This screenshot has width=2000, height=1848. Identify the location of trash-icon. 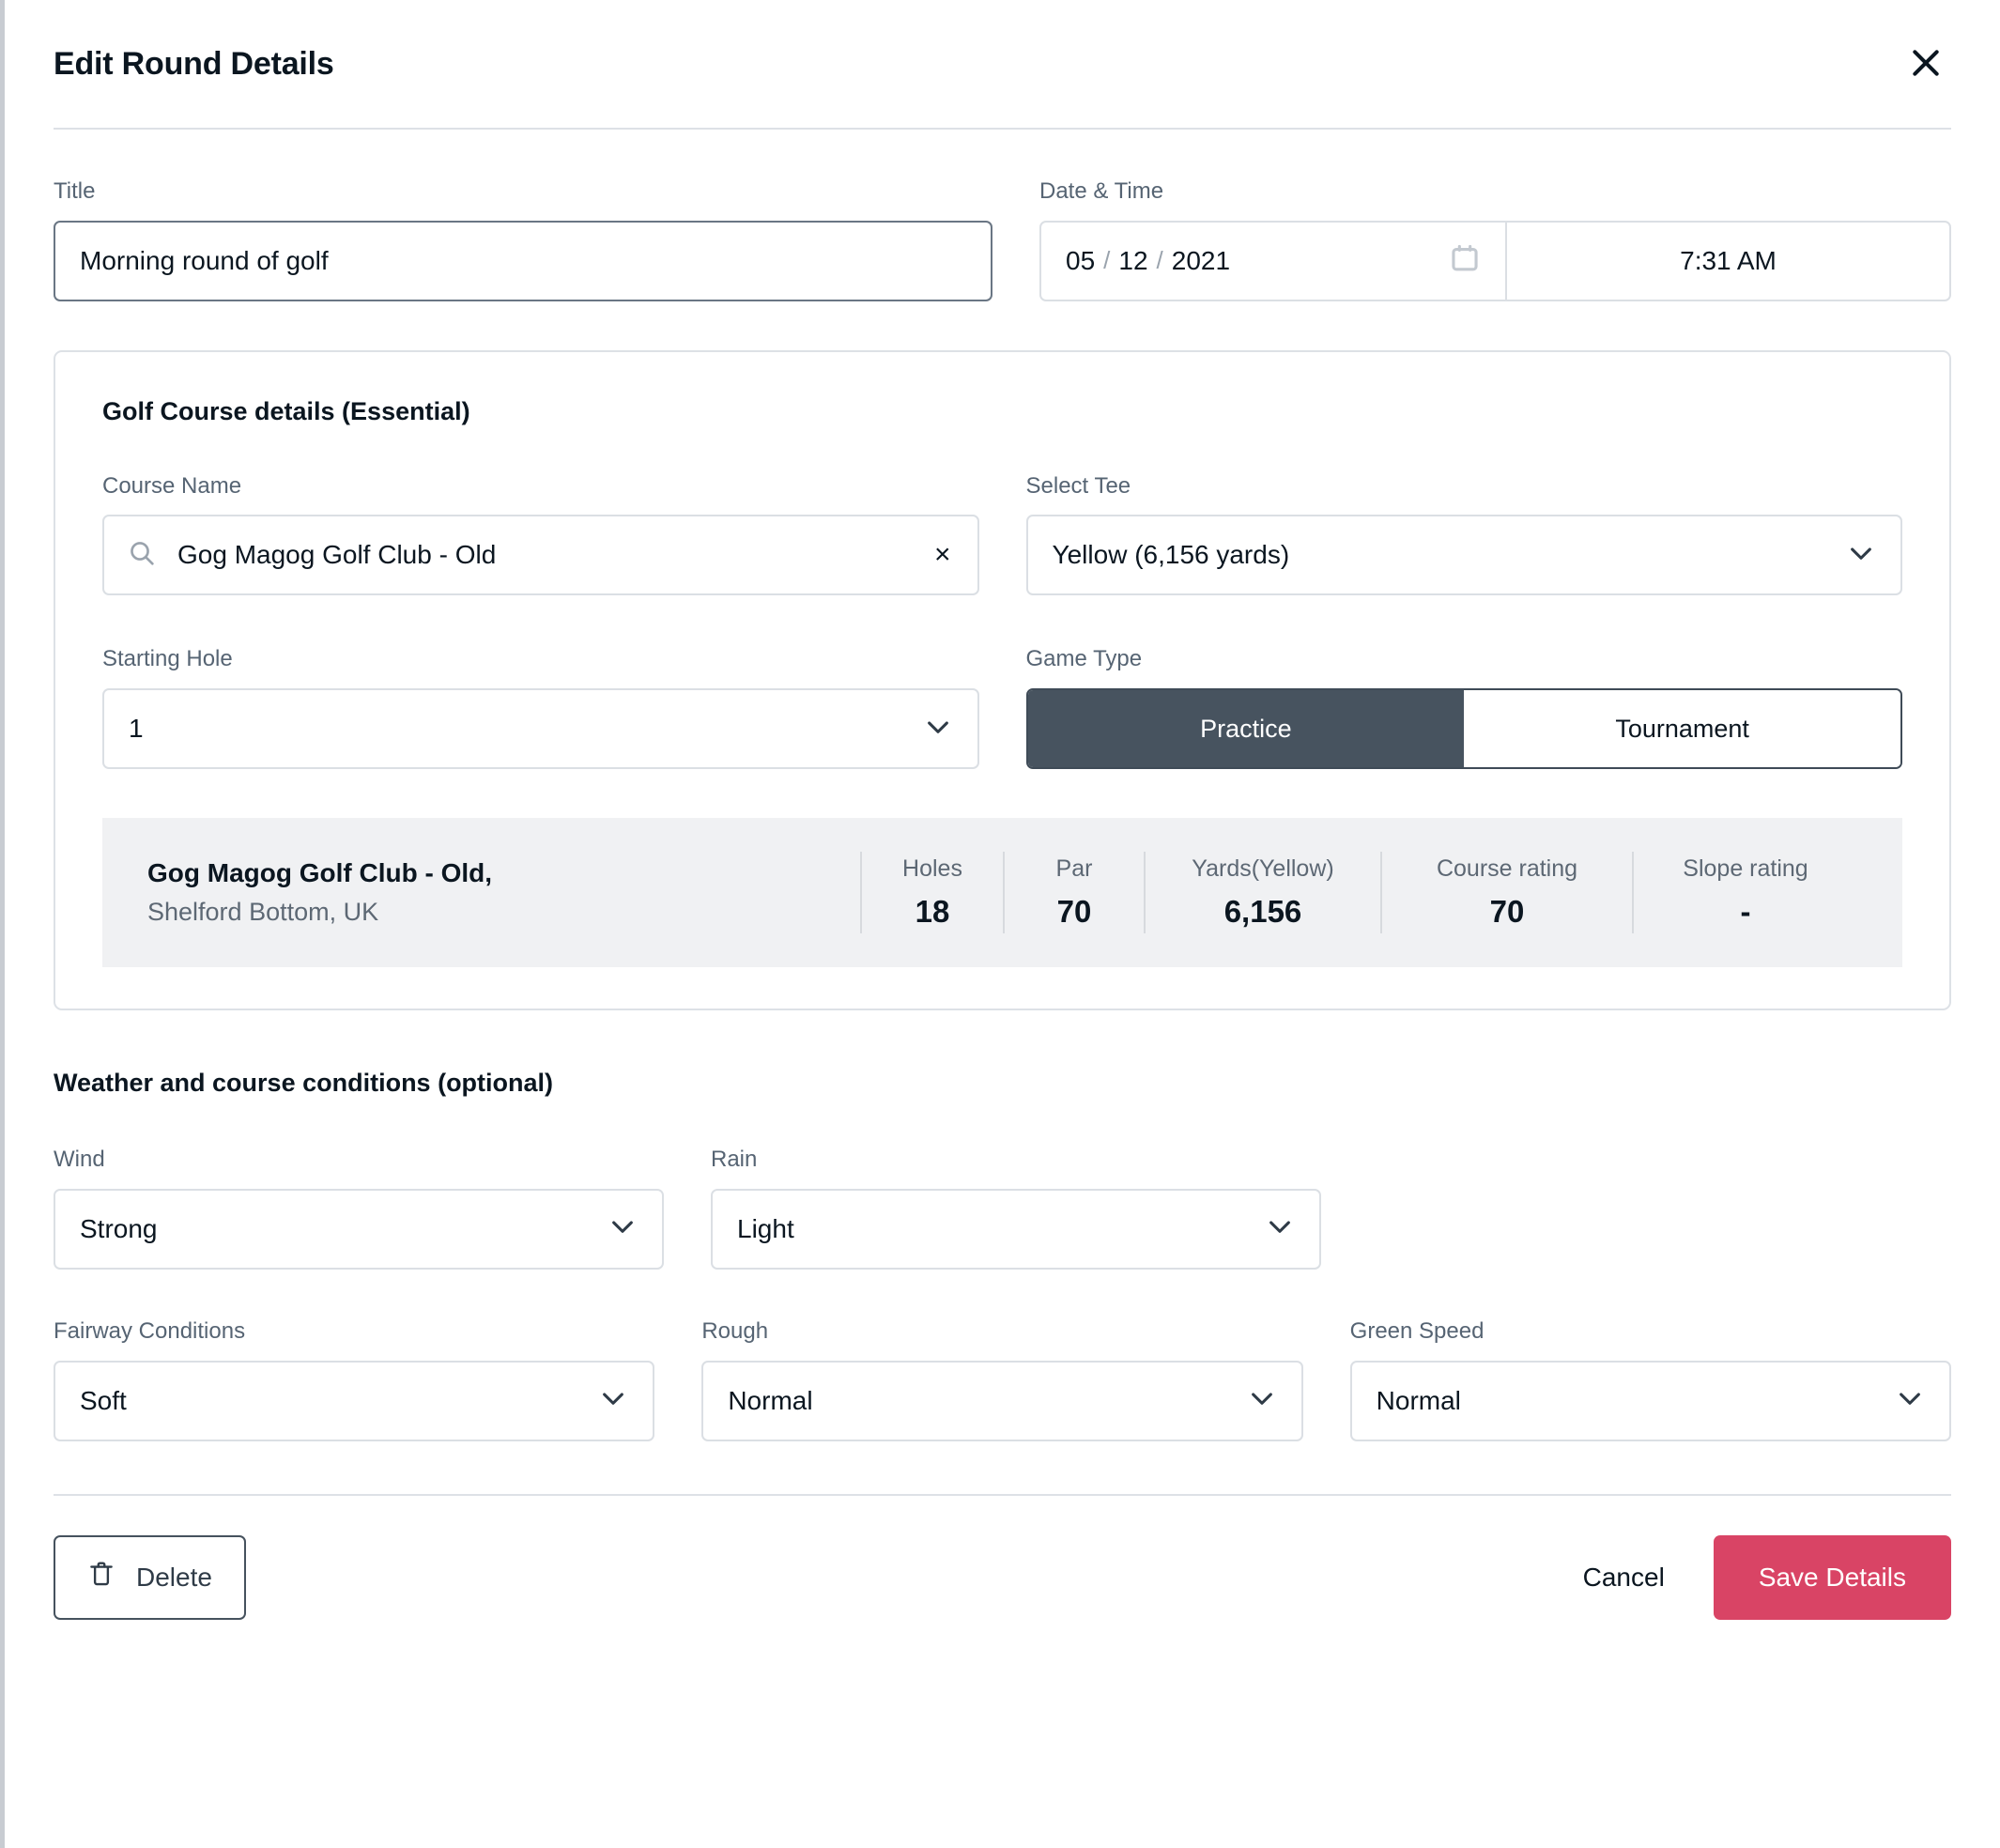
(101, 1577).